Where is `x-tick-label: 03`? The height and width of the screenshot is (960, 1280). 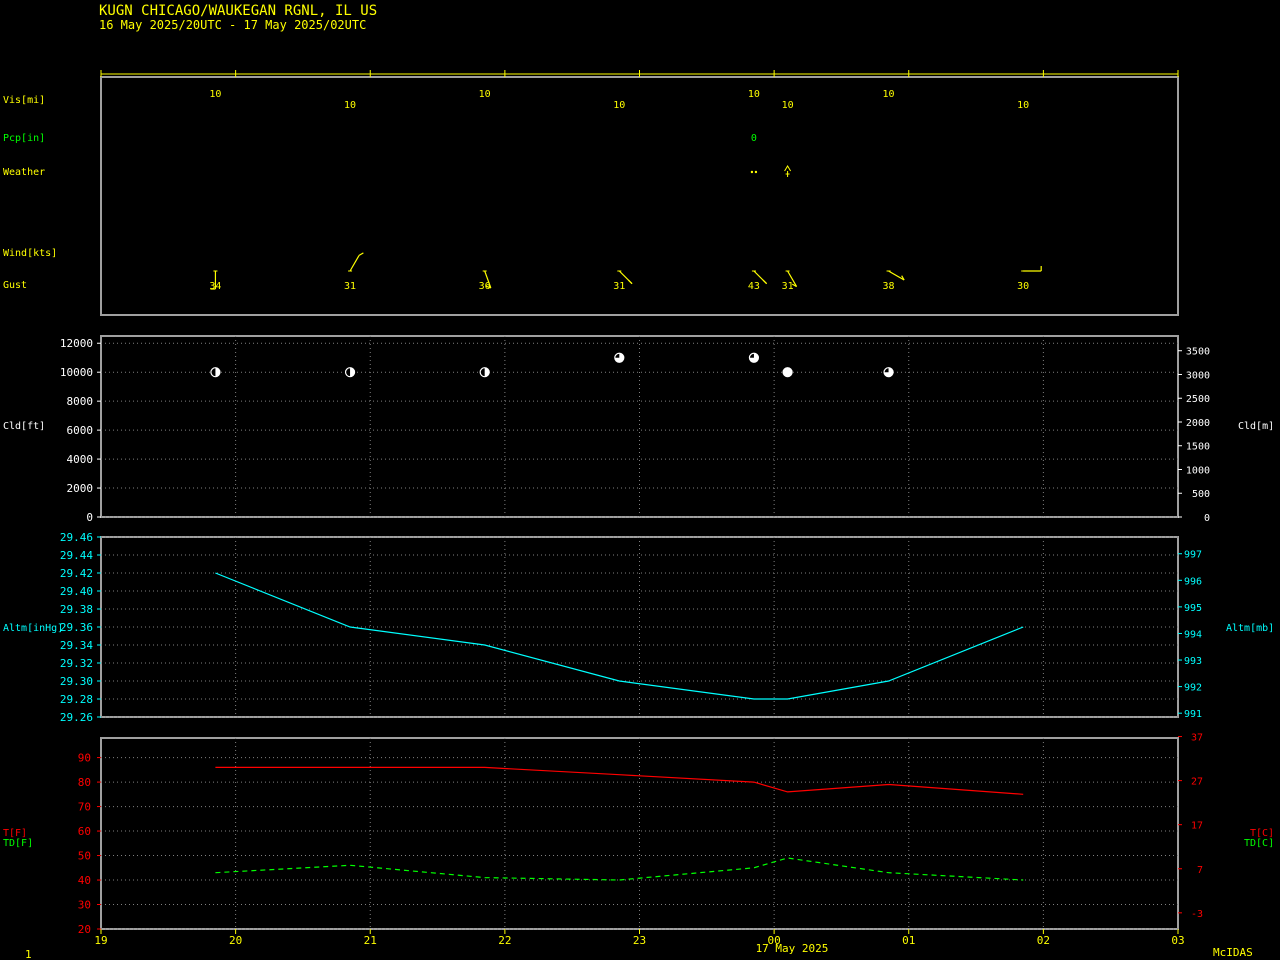 x-tick-label: 03 is located at coordinates (1177, 940).